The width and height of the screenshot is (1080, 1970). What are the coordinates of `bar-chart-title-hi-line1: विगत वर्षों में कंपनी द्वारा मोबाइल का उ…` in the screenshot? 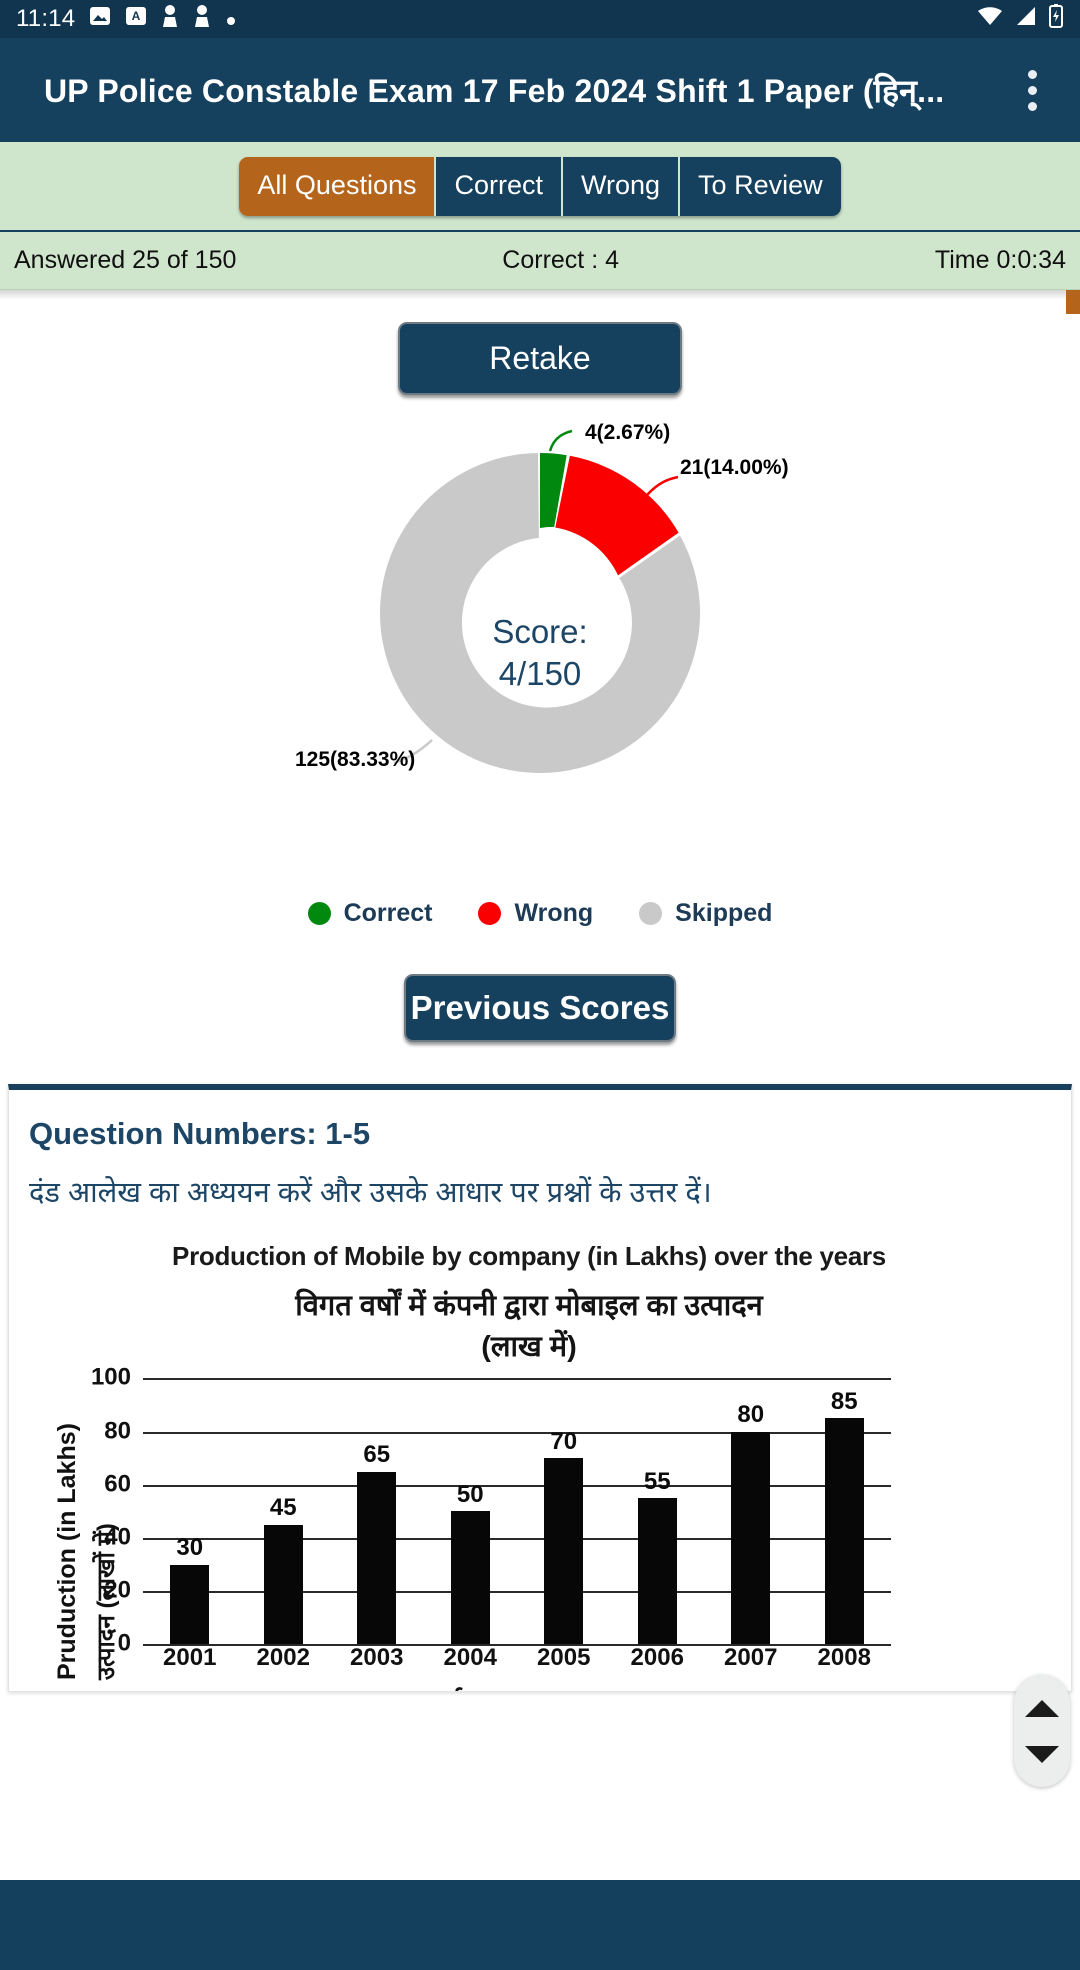 It's located at (529, 1306).